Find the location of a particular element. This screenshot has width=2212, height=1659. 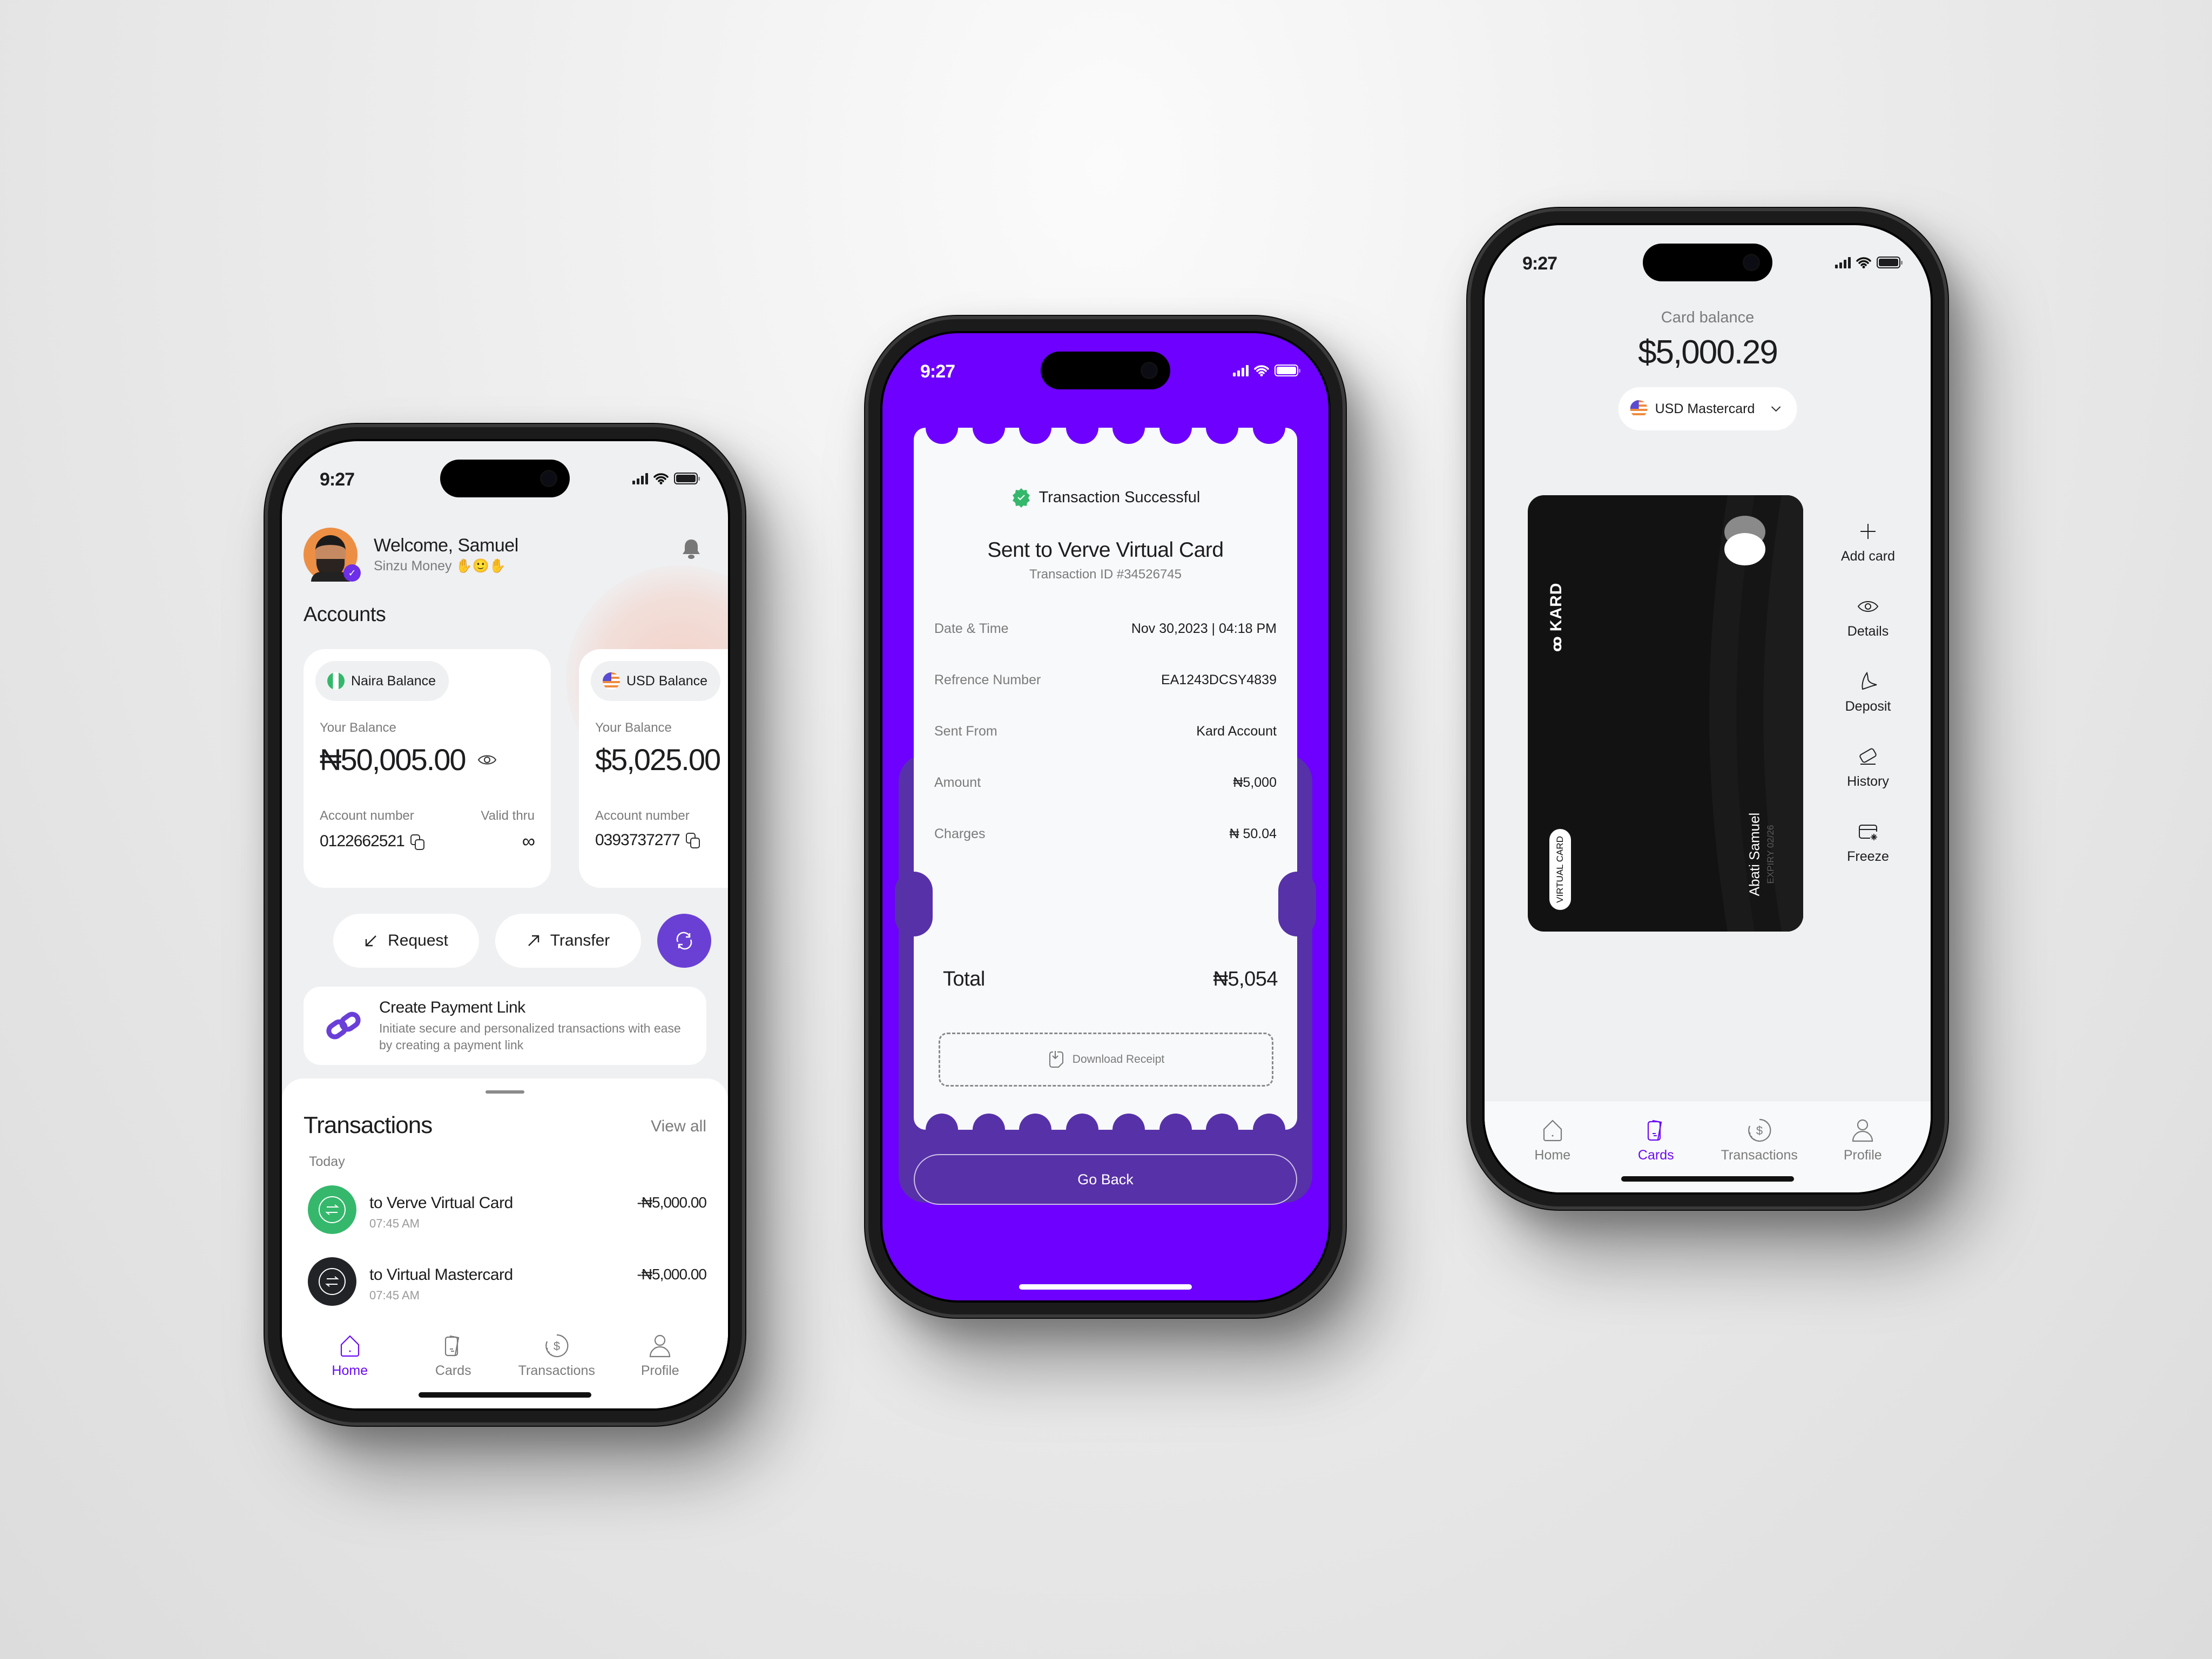

deposit-icon is located at coordinates (1869, 680).